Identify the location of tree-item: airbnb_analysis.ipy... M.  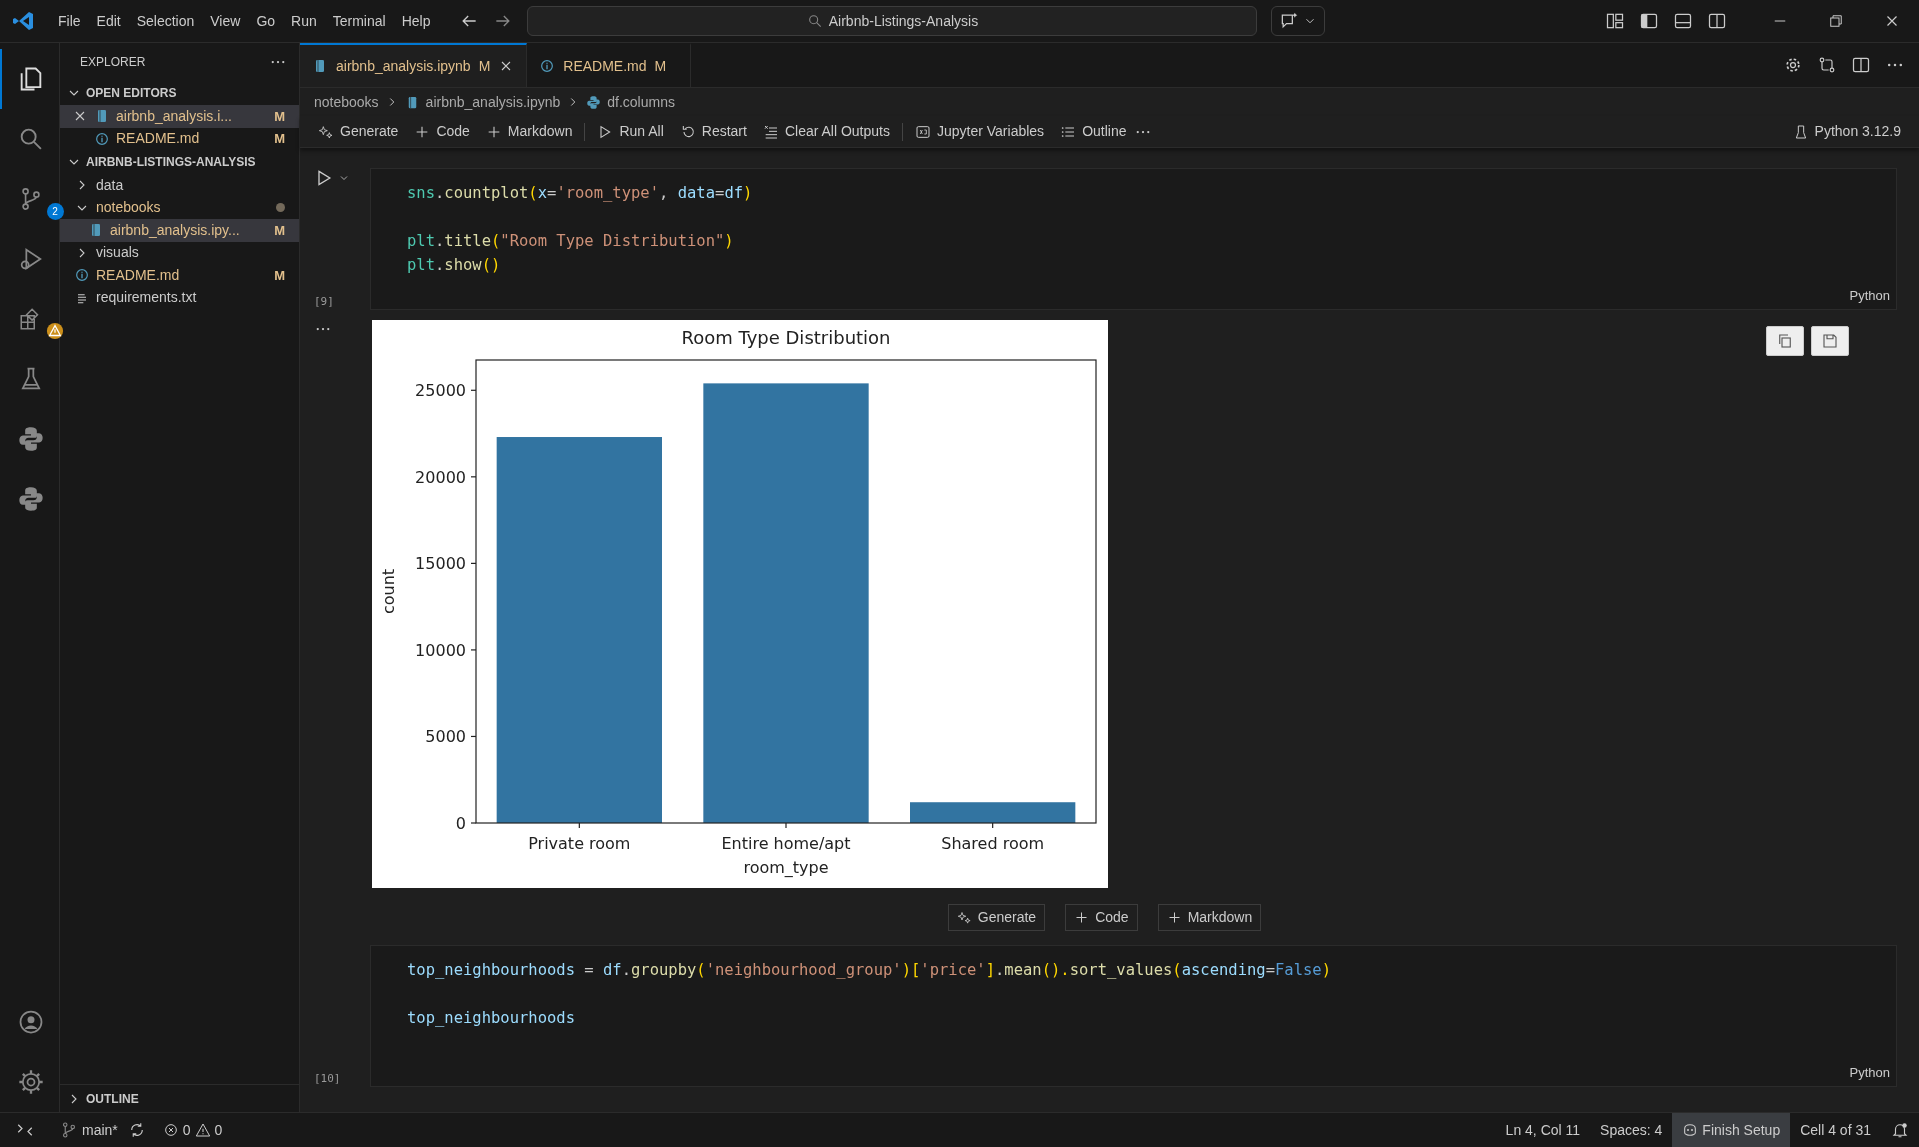
(179, 230).